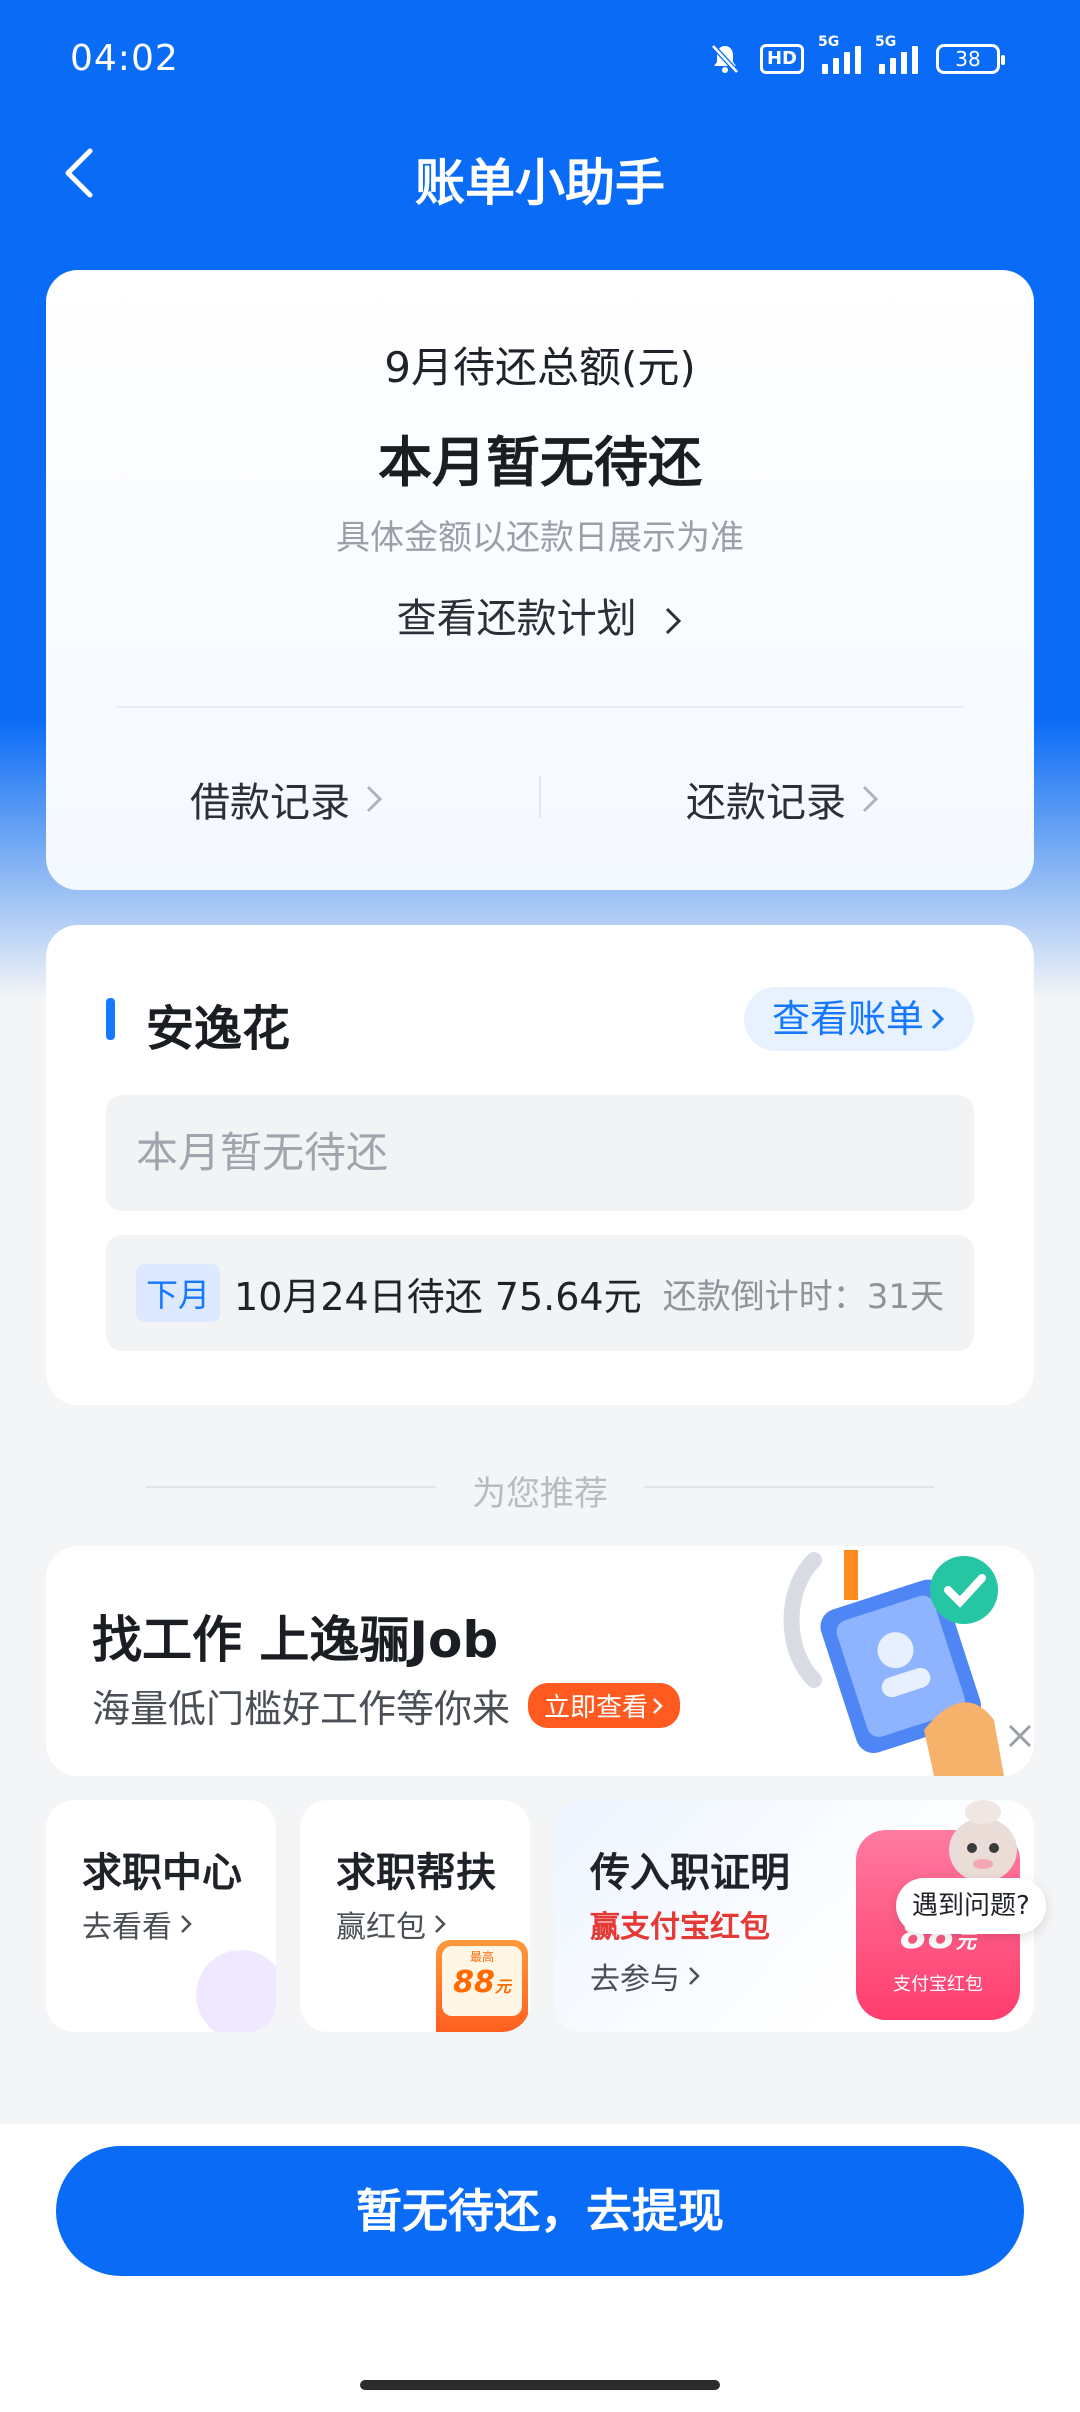 Image resolution: width=1080 pixels, height=2412 pixels. What do you see at coordinates (481, 1957) in the screenshot?
I see `badge-top-label: 最高` at bounding box center [481, 1957].